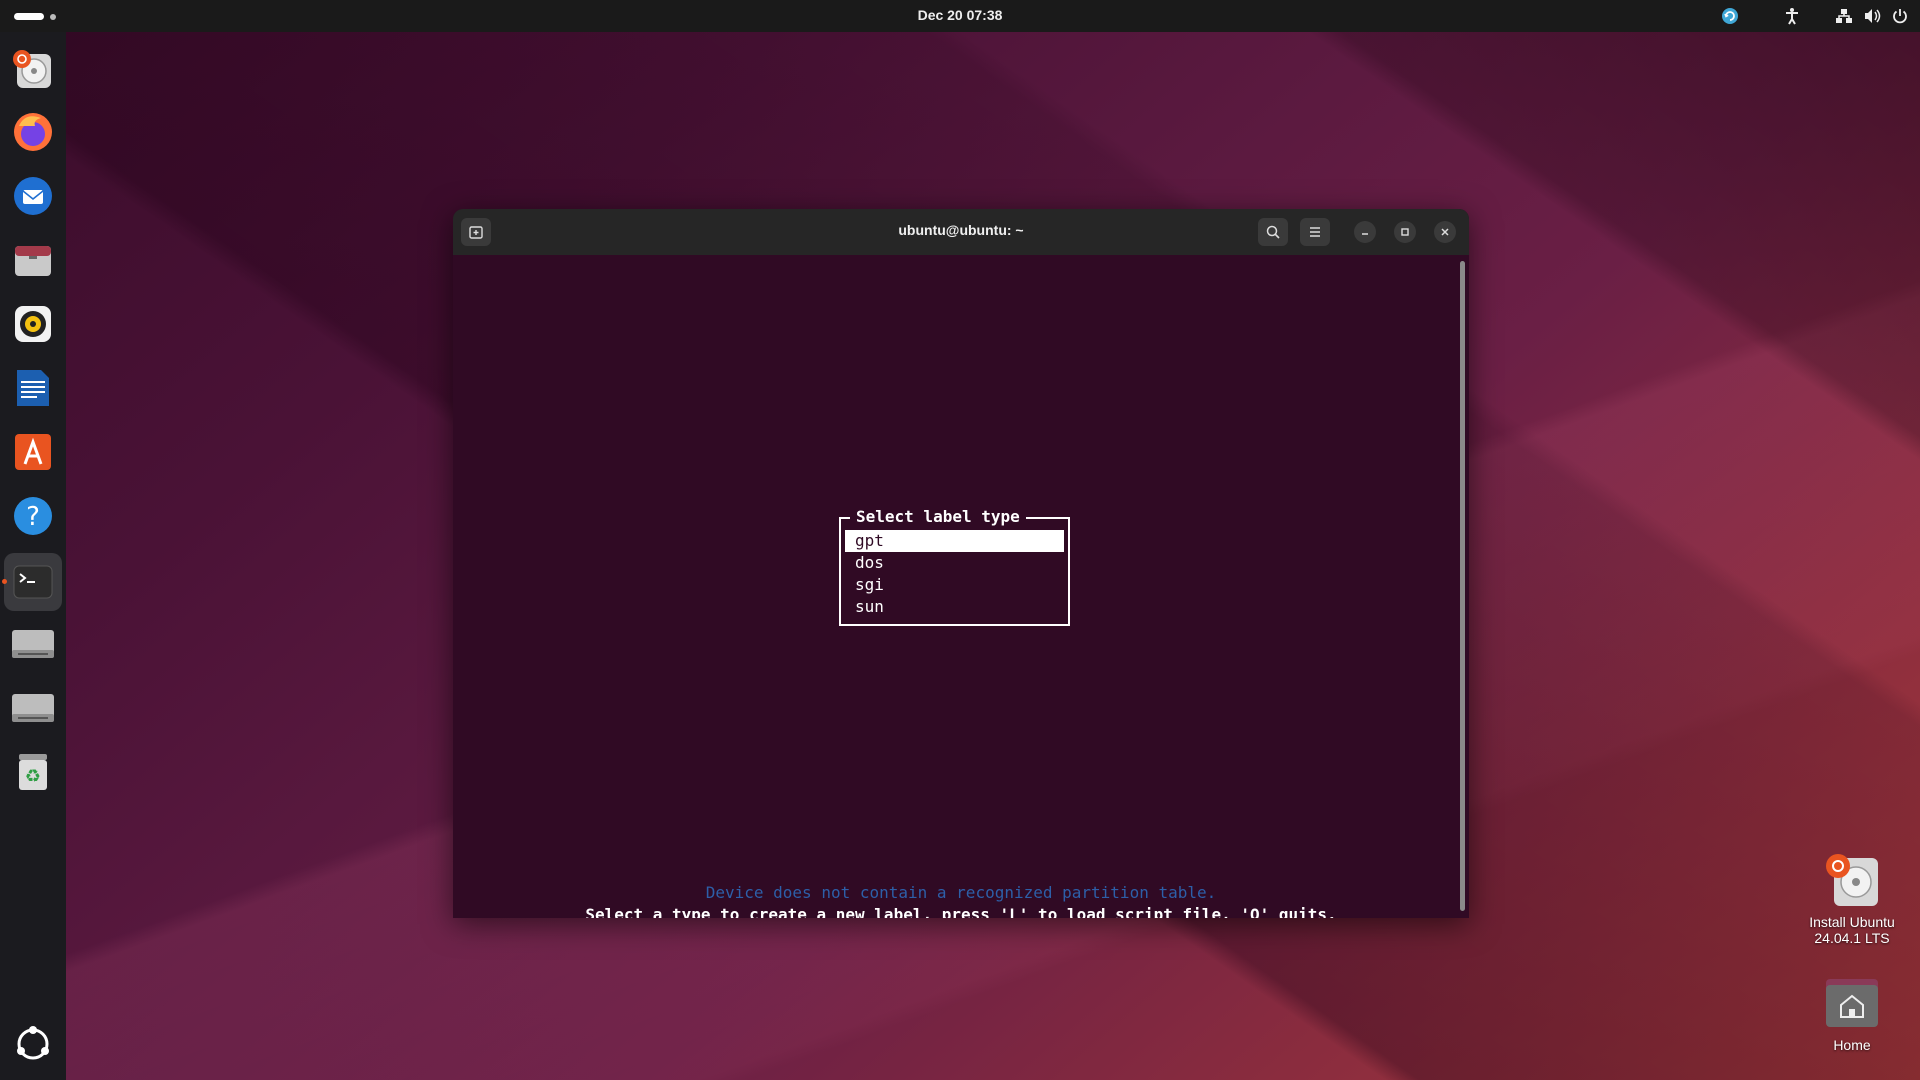 The width and height of the screenshot is (1920, 1080). Describe the element at coordinates (33, 388) in the screenshot. I see `writer-icon` at that location.